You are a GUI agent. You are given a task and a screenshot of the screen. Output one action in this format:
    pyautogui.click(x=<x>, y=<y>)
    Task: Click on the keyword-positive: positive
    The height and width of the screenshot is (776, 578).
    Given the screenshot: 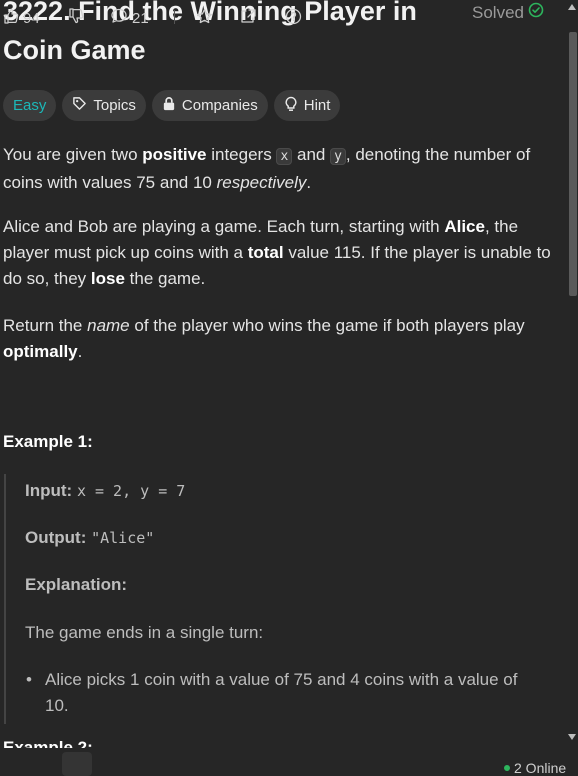 What is the action you would take?
    pyautogui.click(x=174, y=154)
    